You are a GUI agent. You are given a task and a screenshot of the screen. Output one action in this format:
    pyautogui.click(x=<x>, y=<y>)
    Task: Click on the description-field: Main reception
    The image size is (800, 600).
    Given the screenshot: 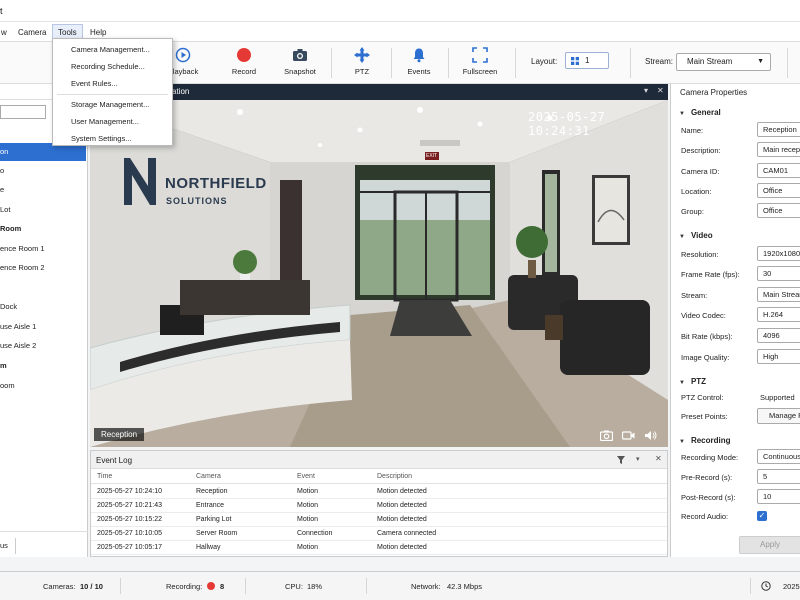 What is the action you would take?
    pyautogui.click(x=778, y=149)
    